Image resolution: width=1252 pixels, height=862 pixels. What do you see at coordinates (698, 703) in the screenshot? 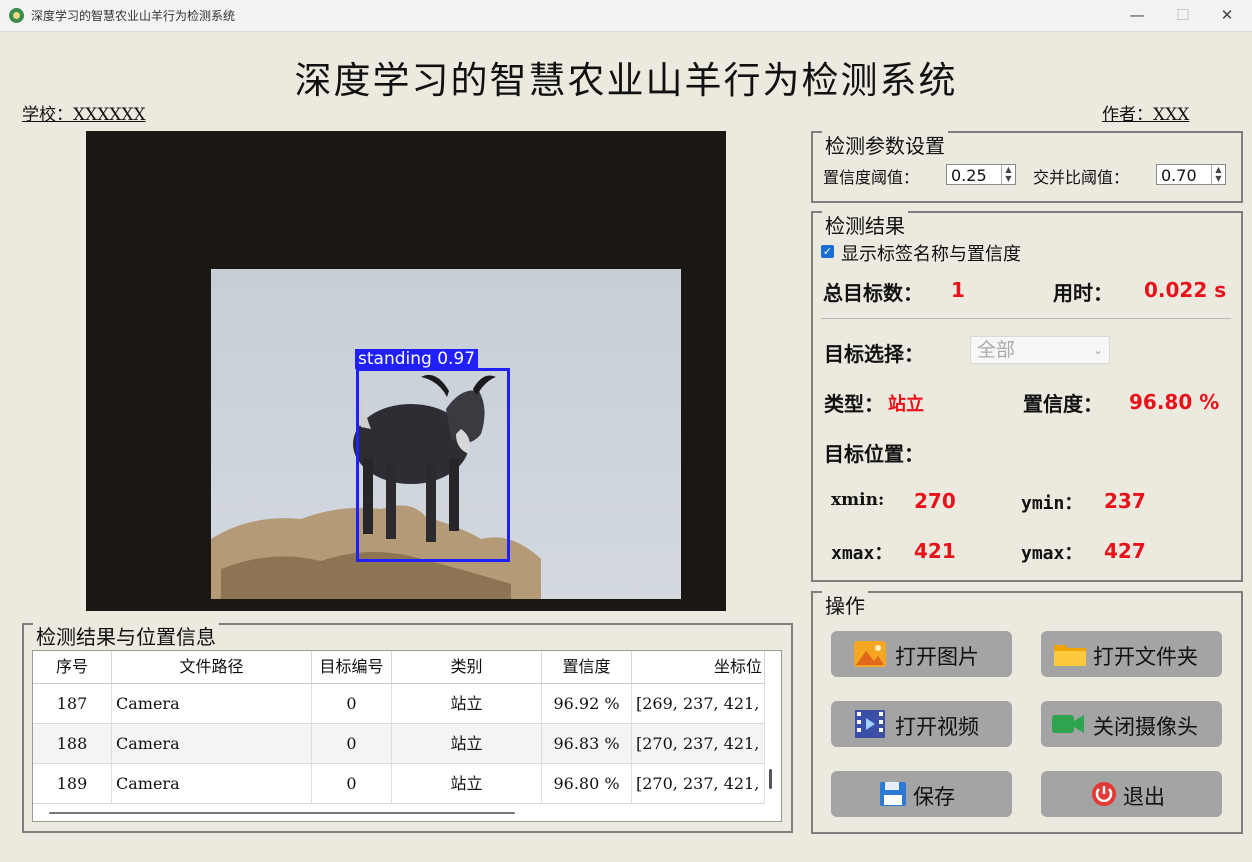
I see `table-cell: [269, 237, 421, 42` at bounding box center [698, 703].